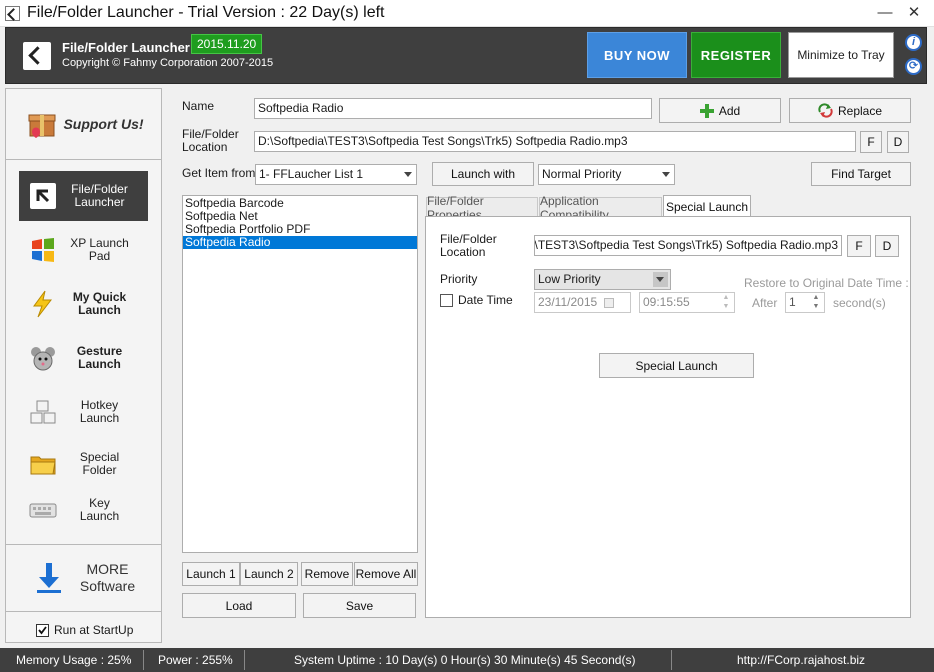  I want to click on info-icon: i, so click(913, 42).